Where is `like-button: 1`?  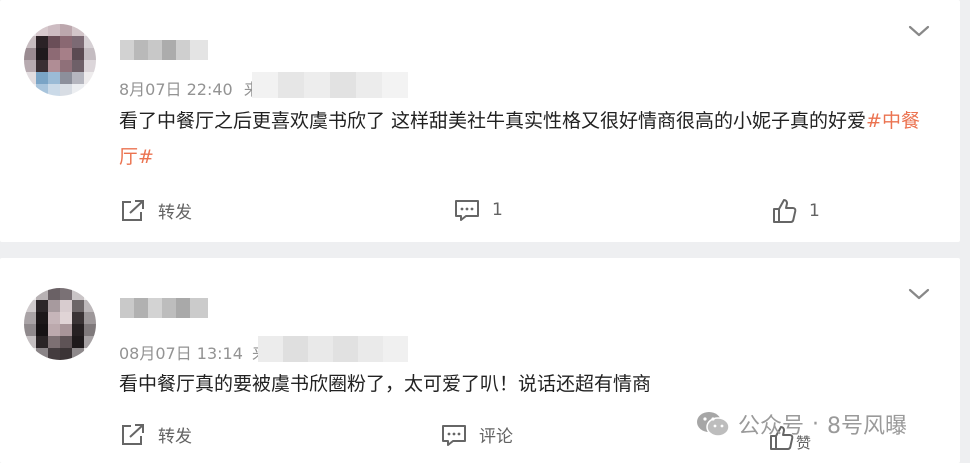 like-button: 1 is located at coordinates (795, 211).